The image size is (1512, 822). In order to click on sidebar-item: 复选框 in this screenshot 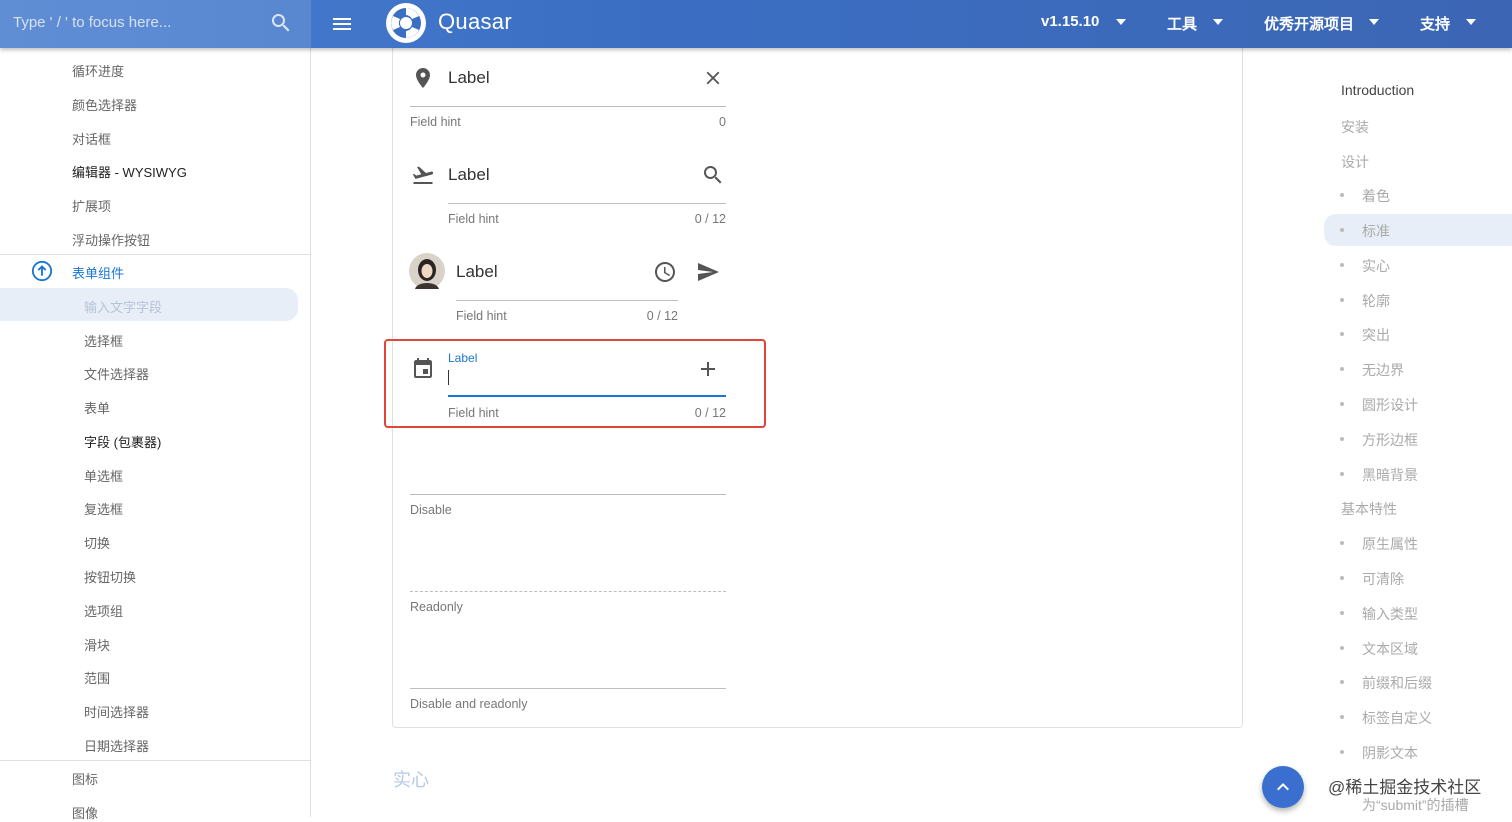, I will do `click(103, 508)`.